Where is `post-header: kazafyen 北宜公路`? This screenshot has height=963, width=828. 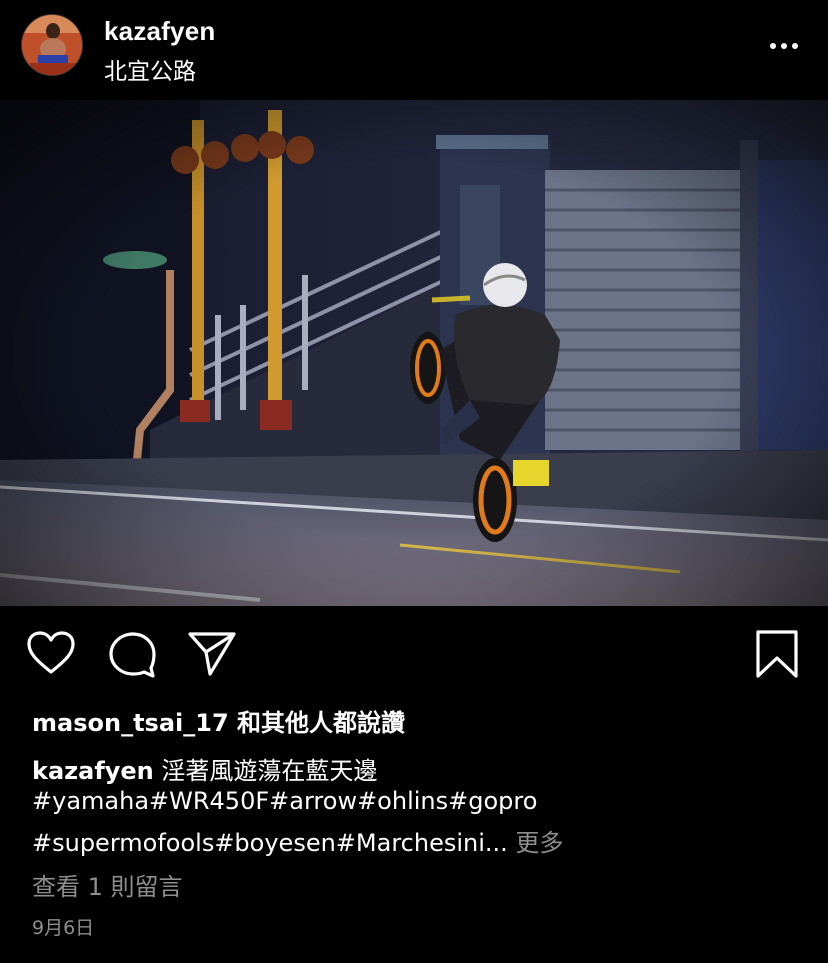
post-header: kazafyen 北宜公路 is located at coordinates (414, 50).